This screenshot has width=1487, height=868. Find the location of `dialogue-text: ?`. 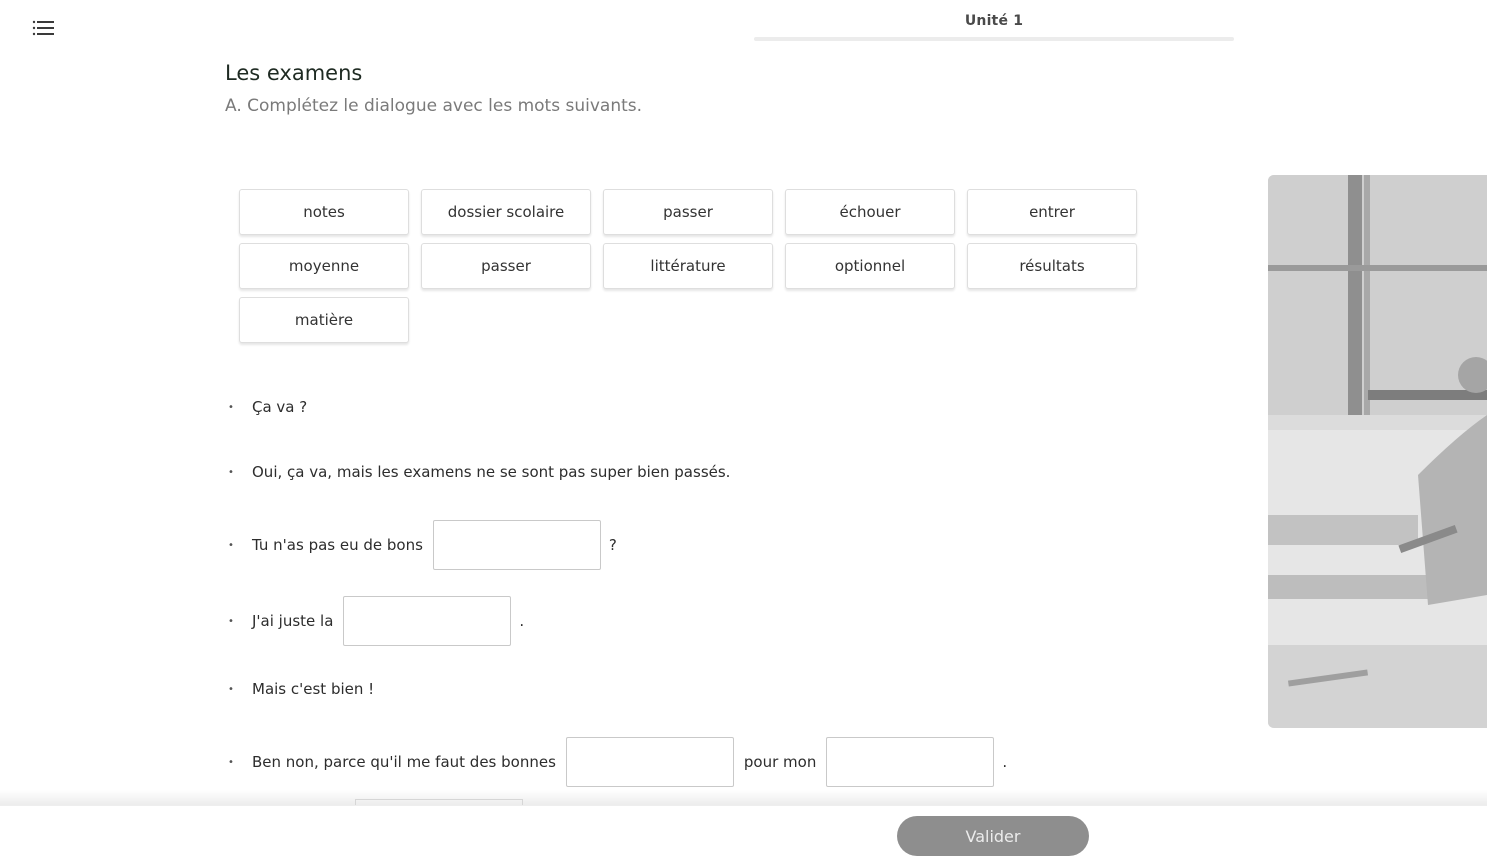

dialogue-text: ? is located at coordinates (612, 545).